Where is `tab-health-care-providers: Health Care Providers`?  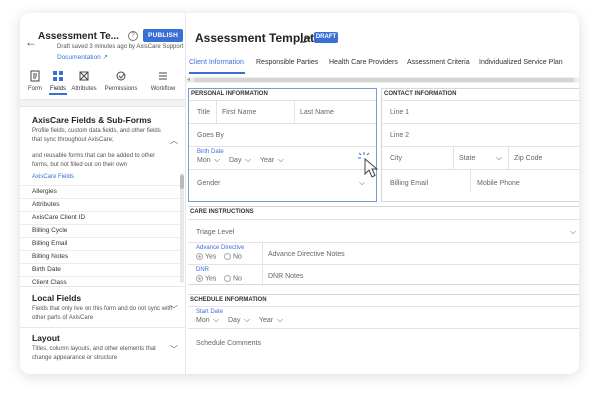
tab-health-care-providers: Health Care Providers is located at coordinates (363, 62).